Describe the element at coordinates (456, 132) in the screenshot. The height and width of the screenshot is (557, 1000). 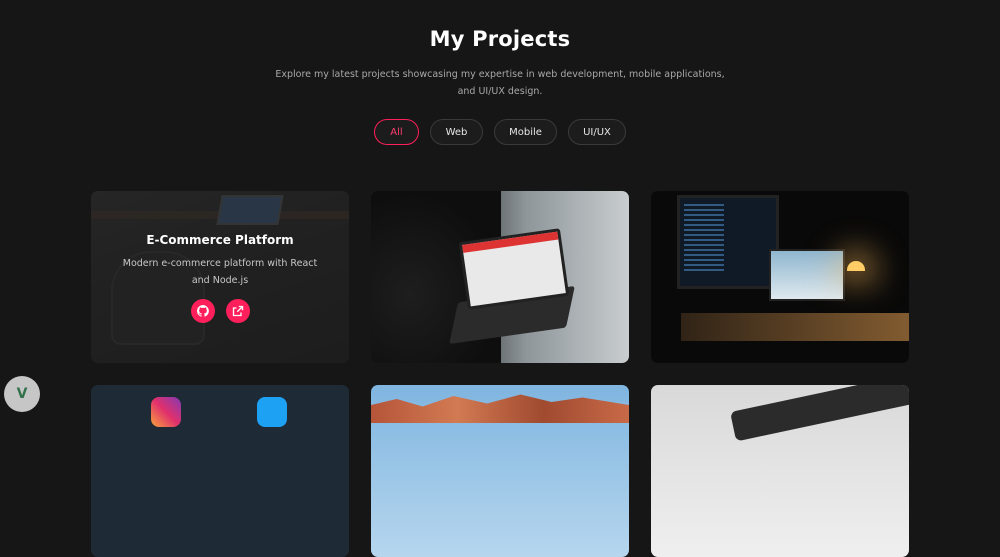
I see `filter-web-button: Web` at that location.